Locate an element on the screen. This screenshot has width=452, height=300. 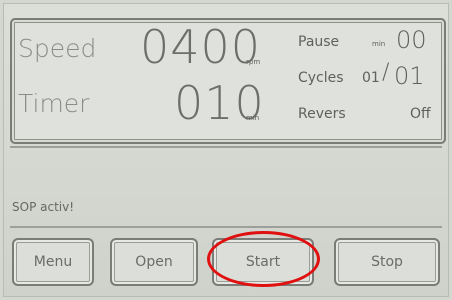
stop-button-label: Stop is located at coordinates (387, 262).